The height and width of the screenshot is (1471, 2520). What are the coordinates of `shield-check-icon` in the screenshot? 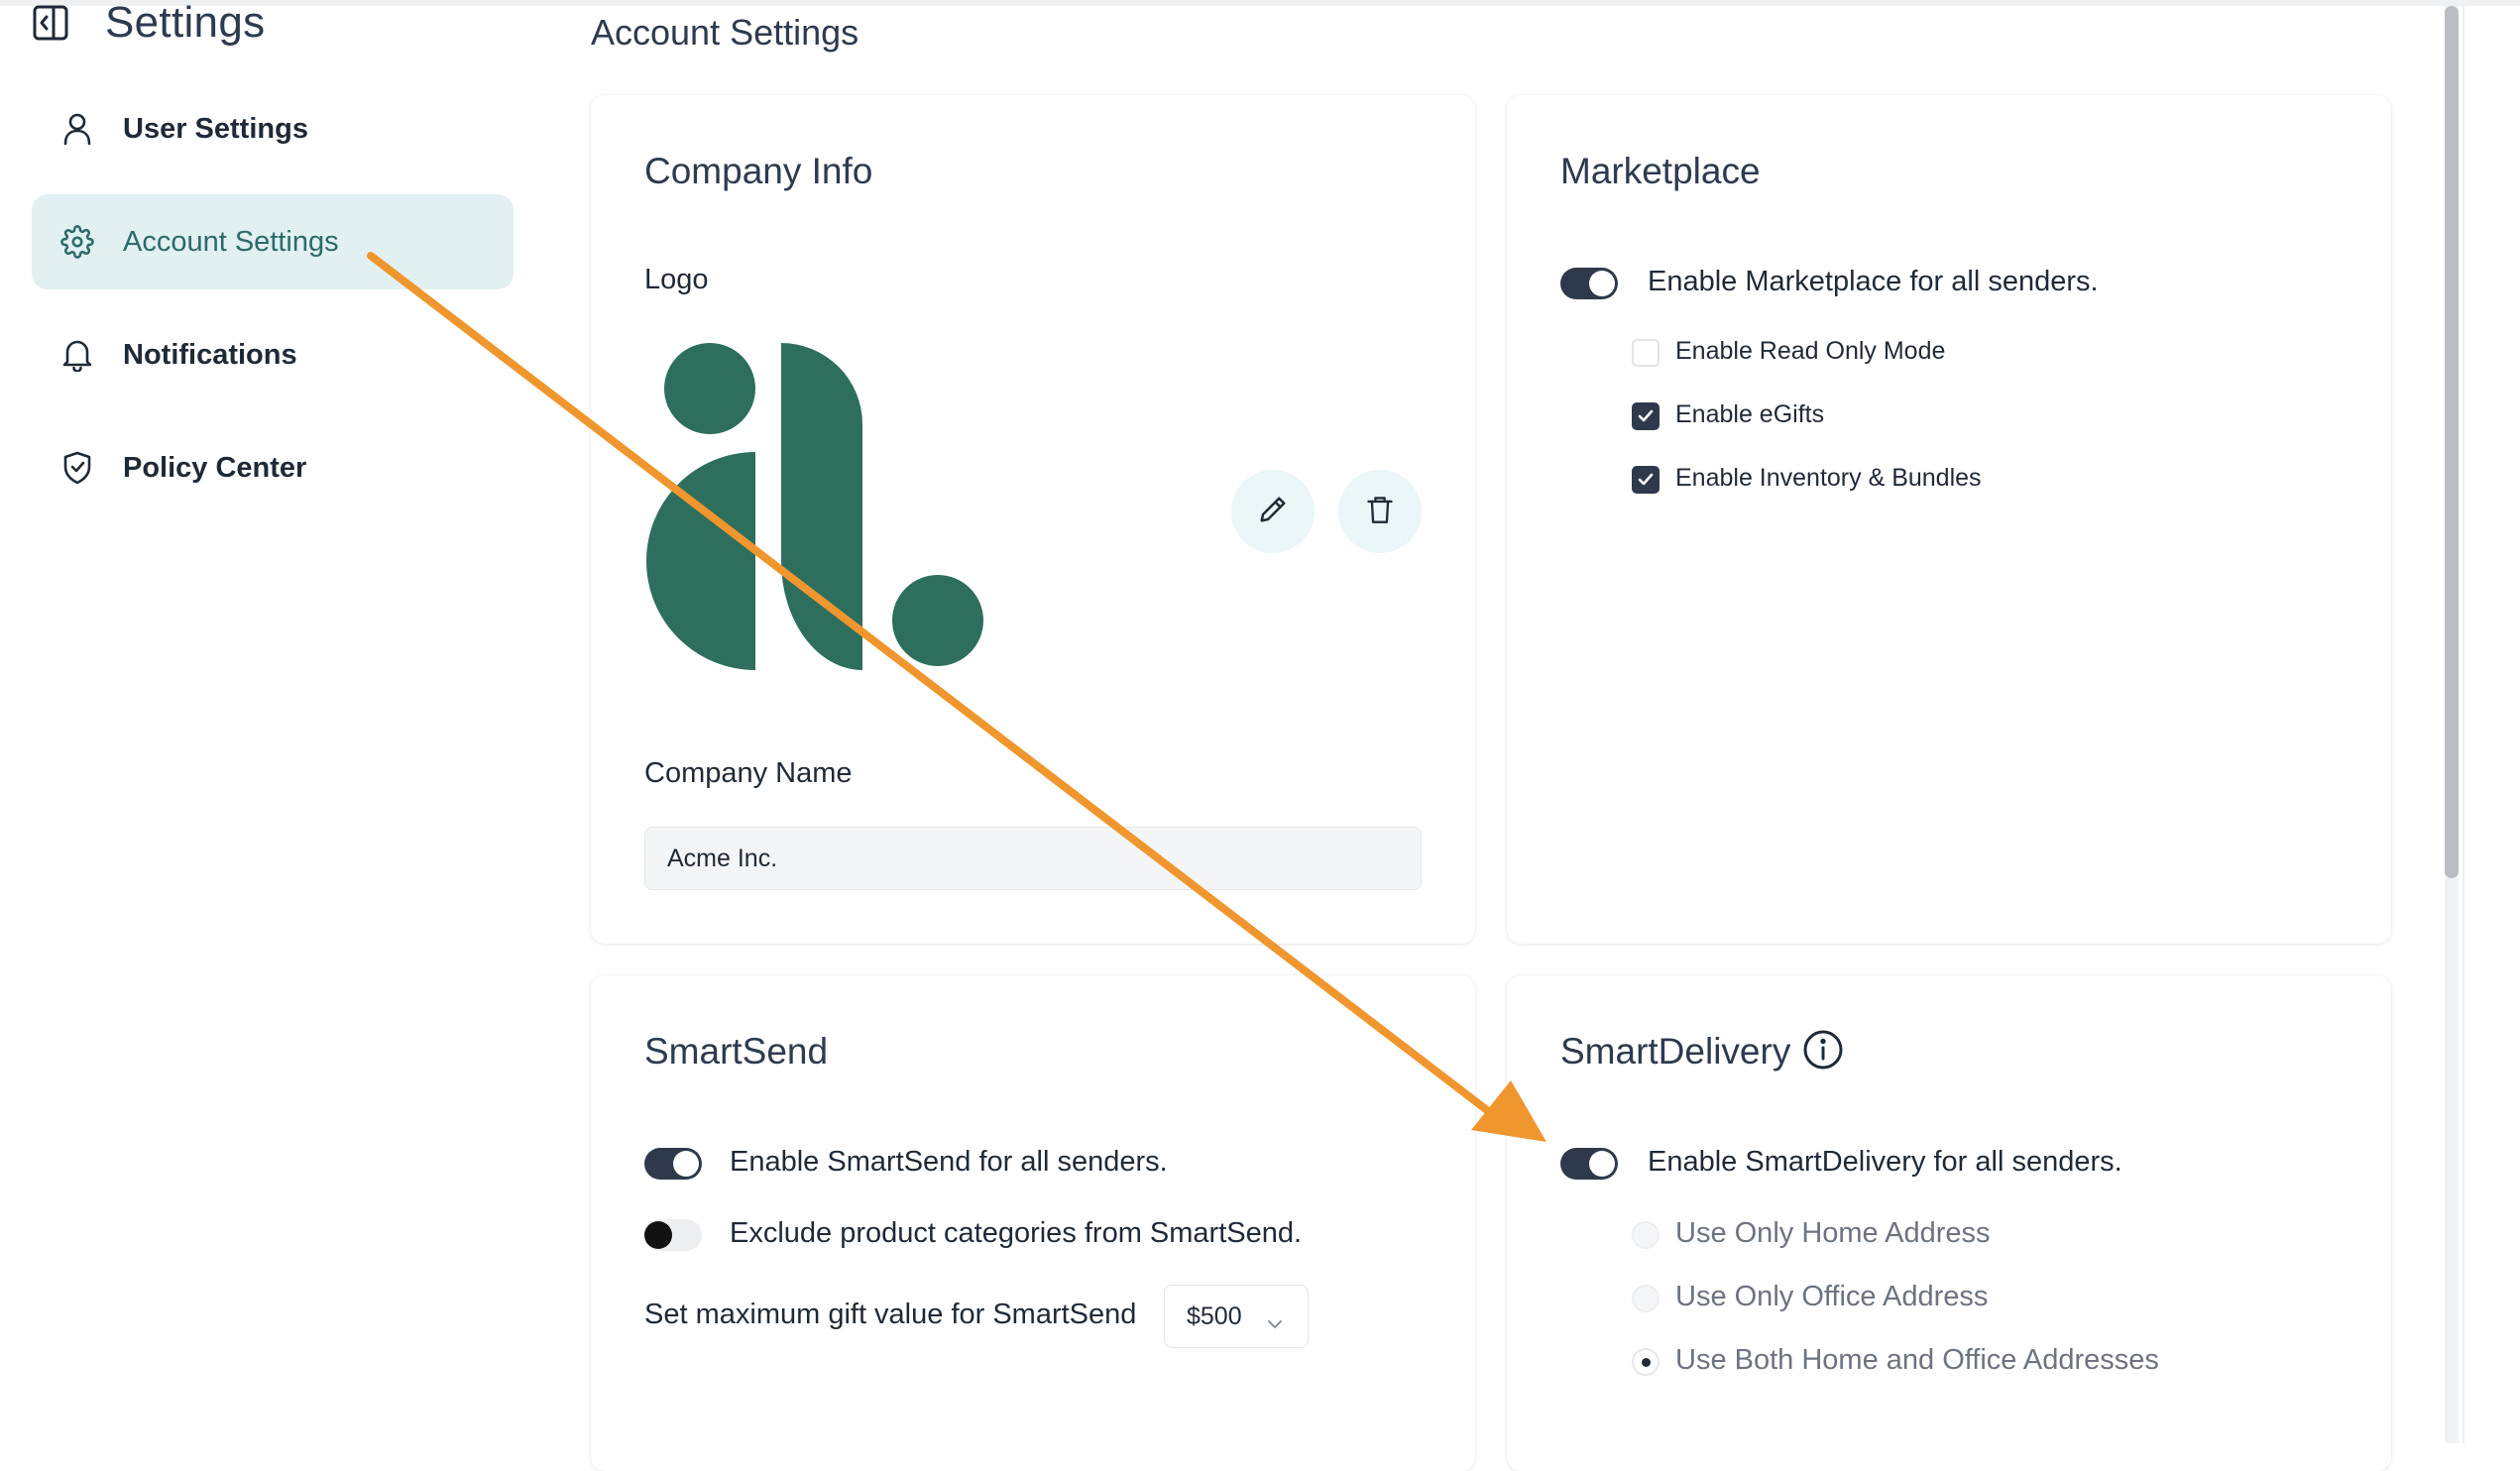 It's located at (77, 468).